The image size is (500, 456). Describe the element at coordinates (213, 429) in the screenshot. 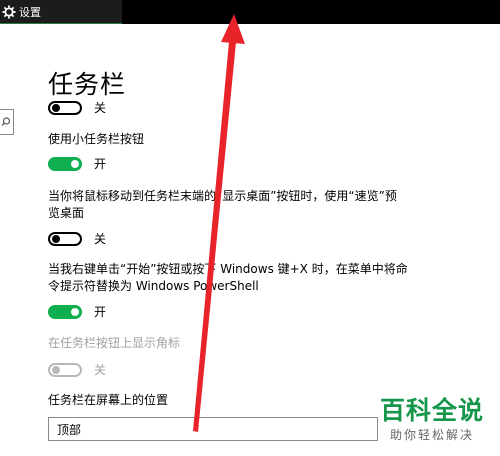

I see `taskbar-position-select: 顶部` at that location.